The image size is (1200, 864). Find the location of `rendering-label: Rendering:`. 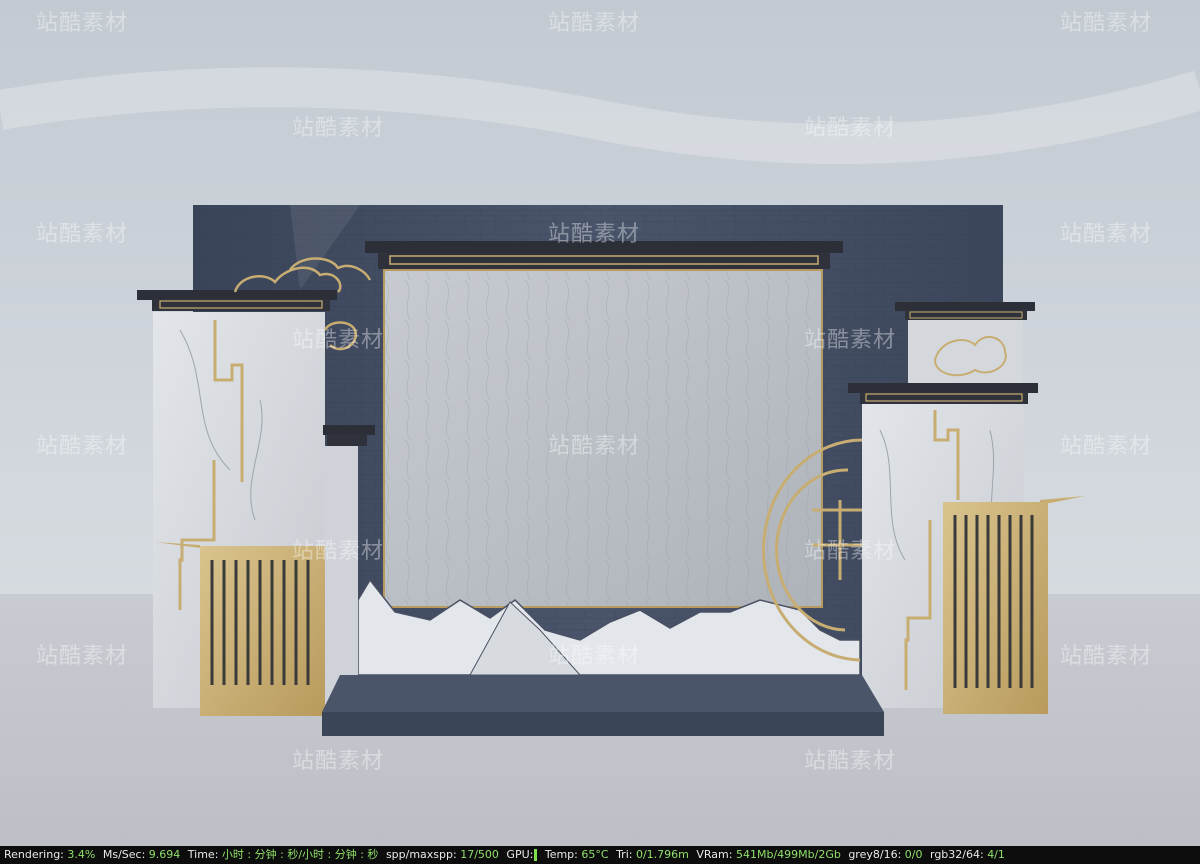

rendering-label: Rendering: is located at coordinates (34, 854).